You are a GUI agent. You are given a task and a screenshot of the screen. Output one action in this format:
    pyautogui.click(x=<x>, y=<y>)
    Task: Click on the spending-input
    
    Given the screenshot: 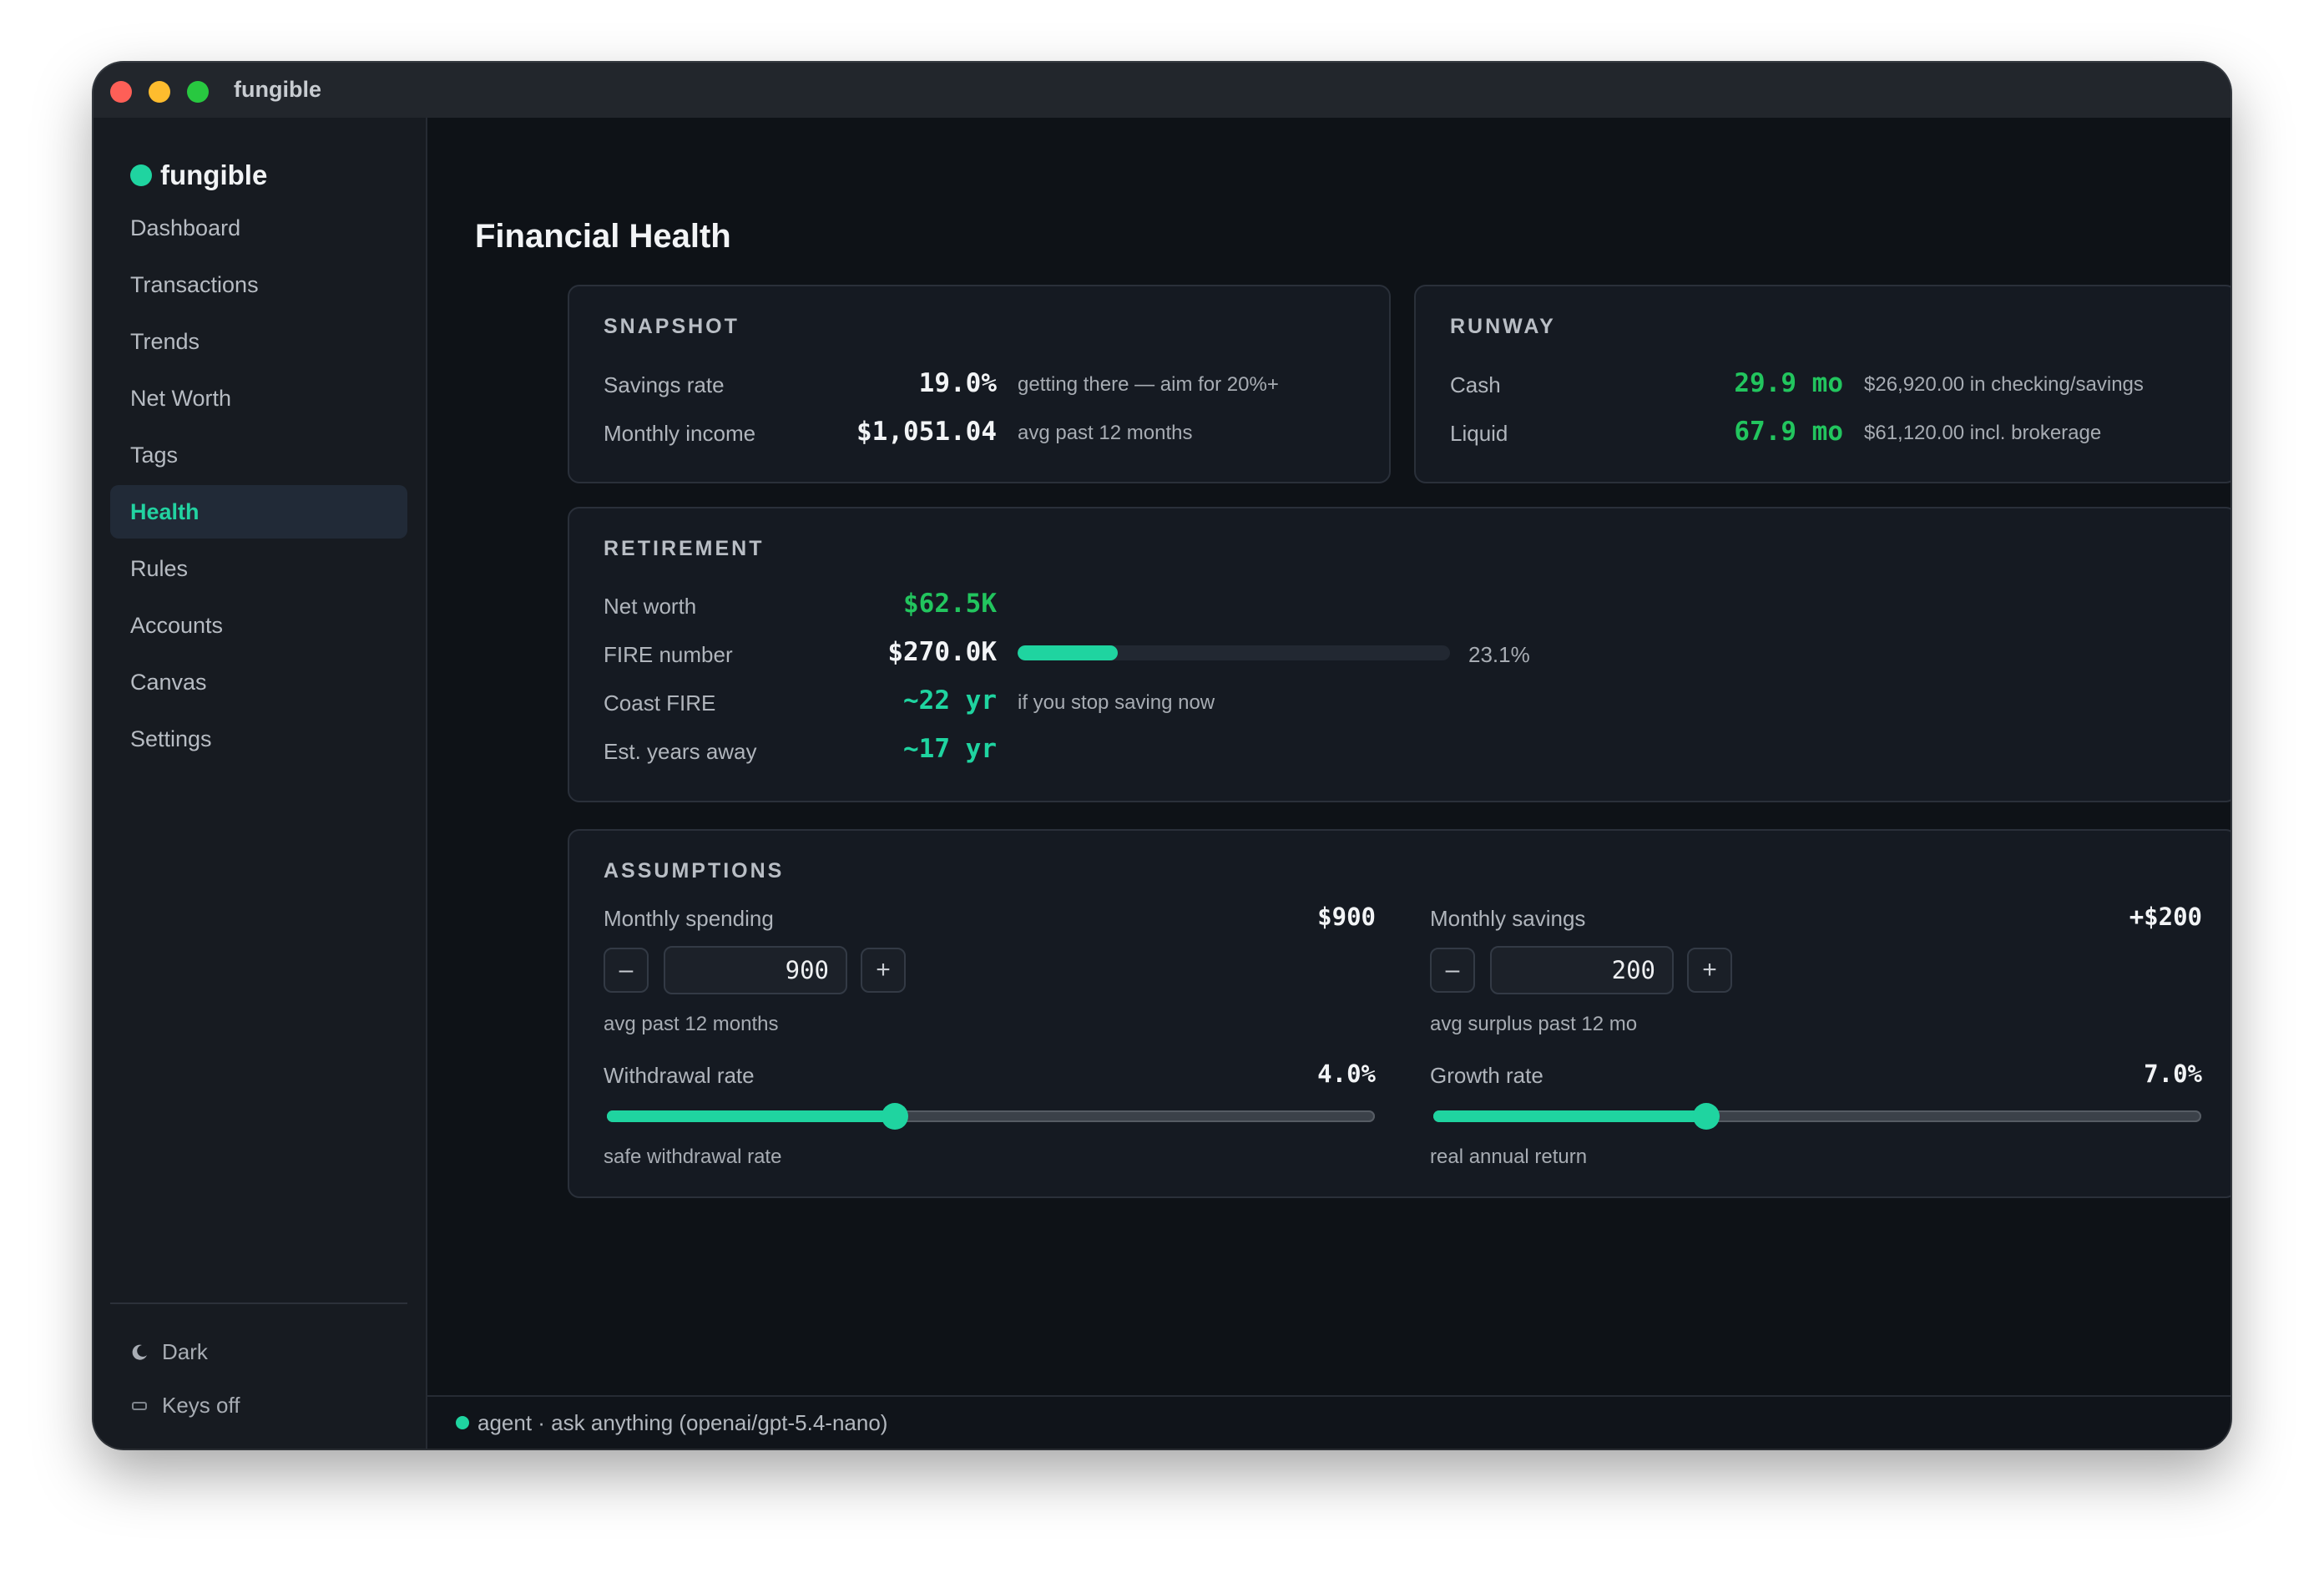 What is the action you would take?
    pyautogui.click(x=755, y=970)
    